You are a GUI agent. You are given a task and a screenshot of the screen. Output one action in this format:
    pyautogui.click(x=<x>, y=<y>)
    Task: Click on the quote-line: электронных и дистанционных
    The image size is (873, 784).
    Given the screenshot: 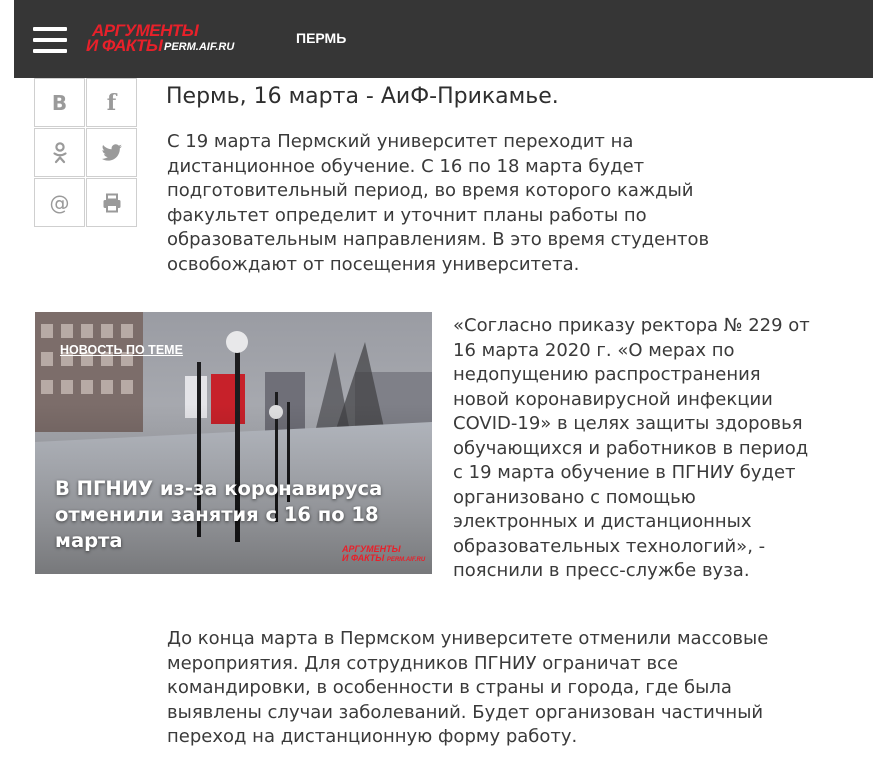 What is the action you would take?
    pyautogui.click(x=602, y=521)
    